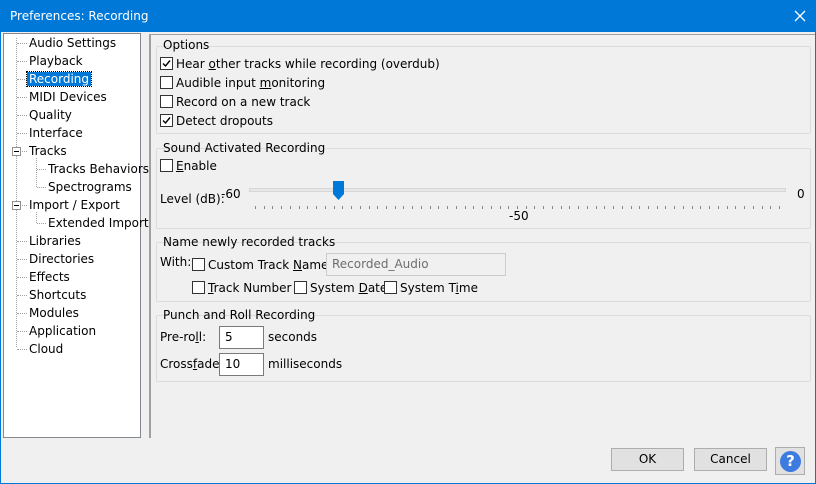 This screenshot has width=816, height=484. I want to click on system-date-checkbox-box, so click(300, 287).